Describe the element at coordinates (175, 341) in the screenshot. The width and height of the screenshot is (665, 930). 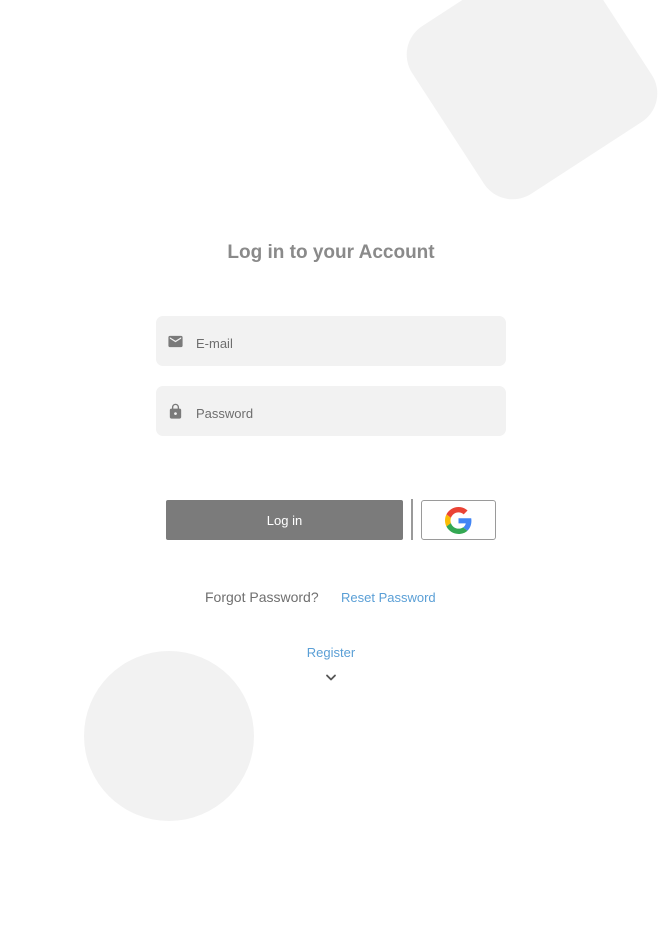
I see `mail-icon` at that location.